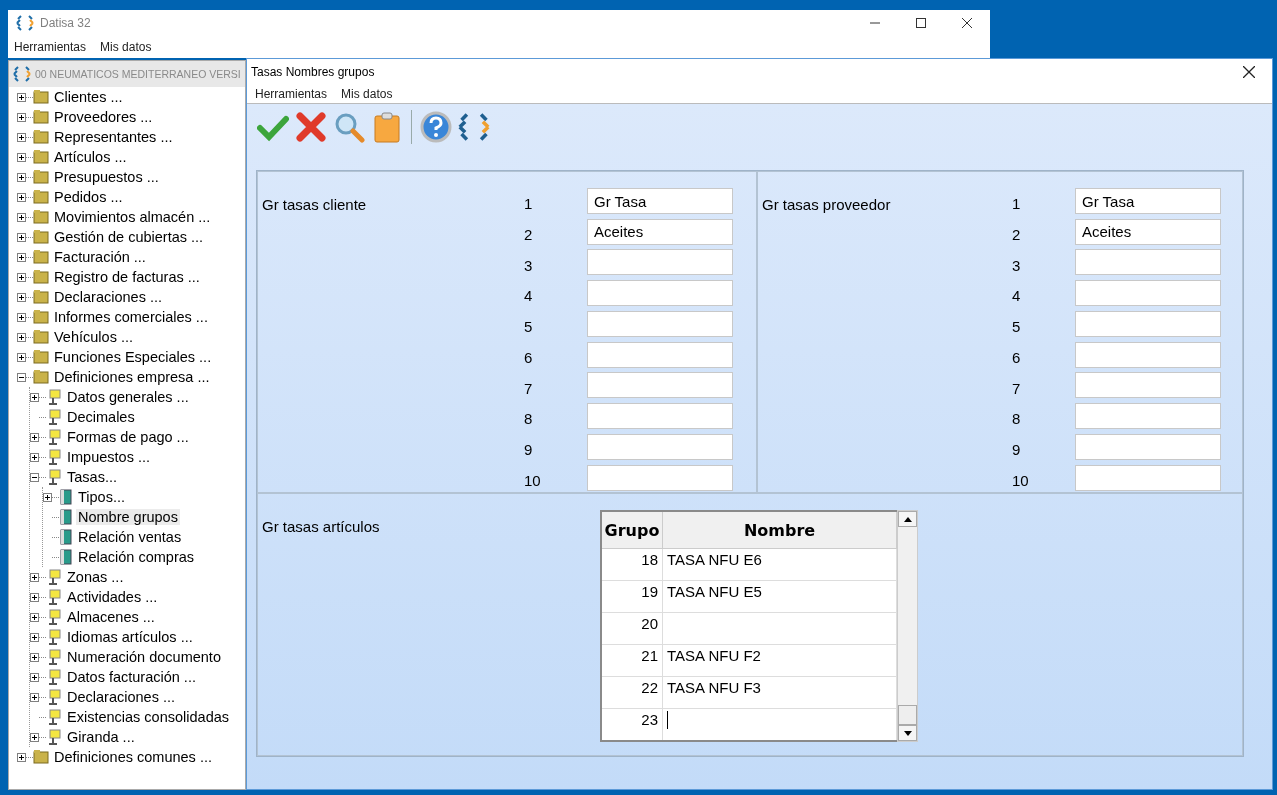 This screenshot has width=1277, height=795. Describe the element at coordinates (907, 519) in the screenshot. I see `scroll-up-icon` at that location.